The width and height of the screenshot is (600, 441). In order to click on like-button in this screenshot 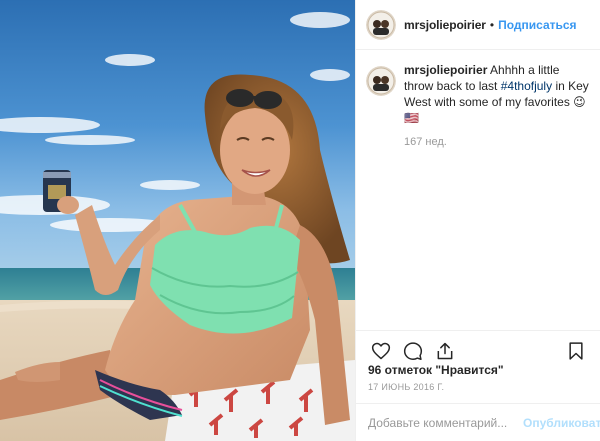, I will do `click(381, 351)`.